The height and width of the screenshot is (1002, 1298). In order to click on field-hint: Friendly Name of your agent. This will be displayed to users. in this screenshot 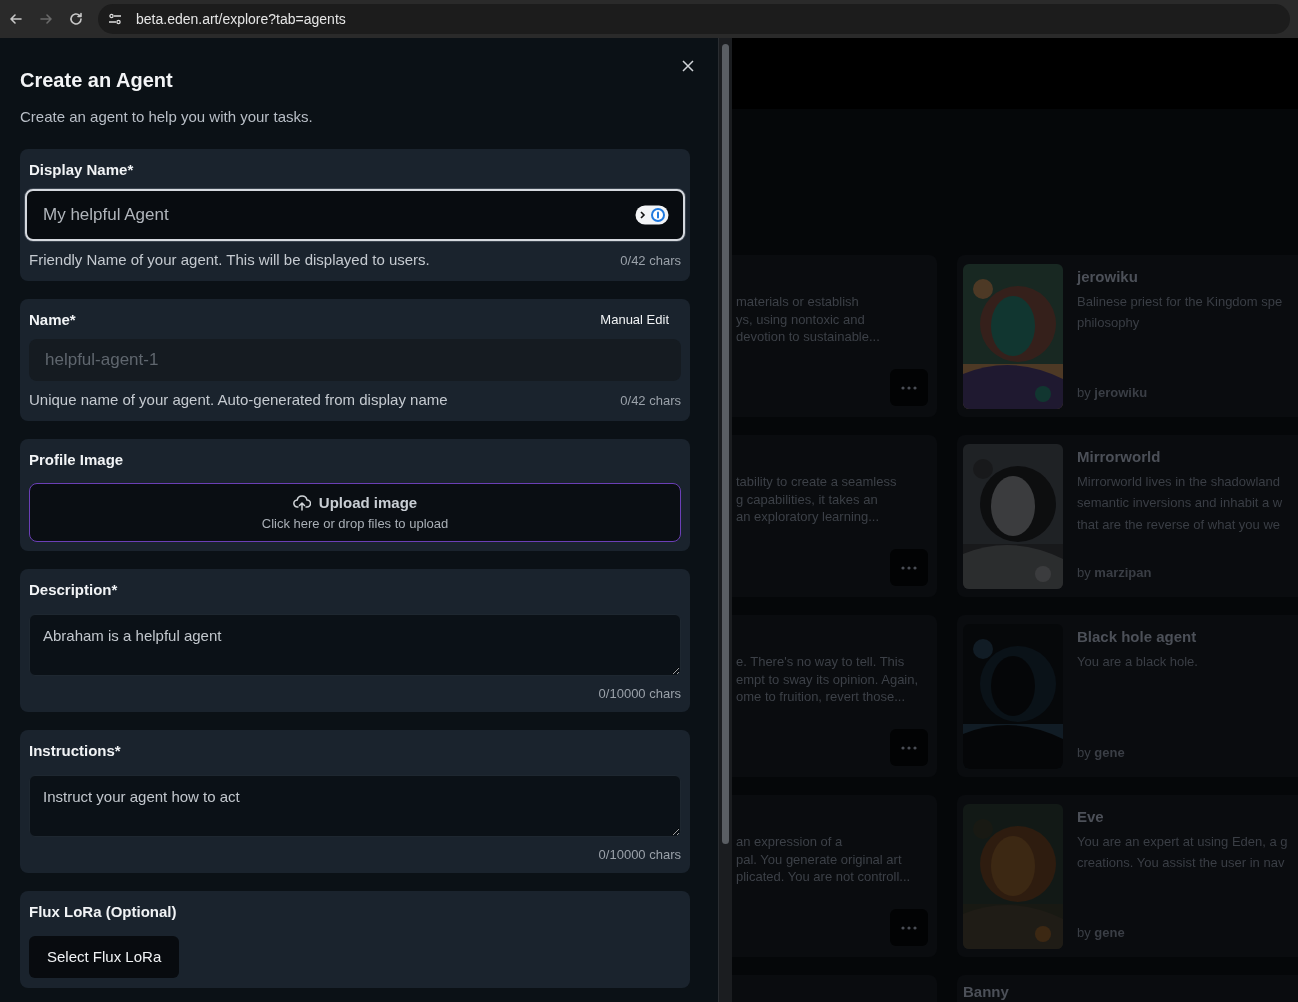, I will do `click(229, 260)`.